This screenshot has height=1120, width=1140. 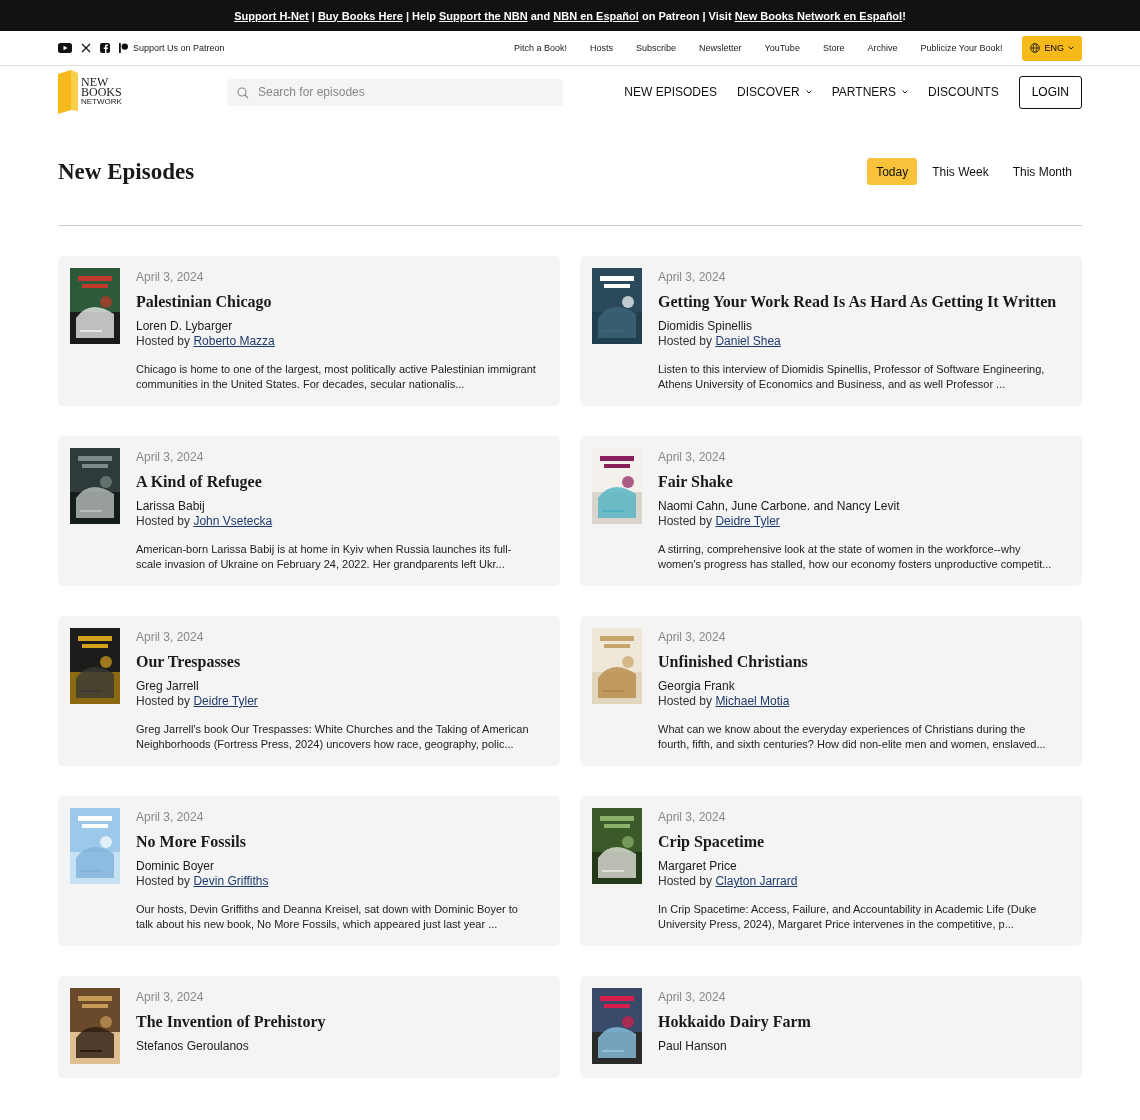 What do you see at coordinates (123, 48) in the screenshot?
I see `patreon-icon` at bounding box center [123, 48].